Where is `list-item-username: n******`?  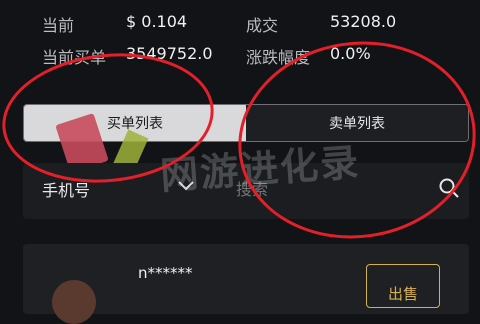 list-item-username: n****** is located at coordinates (165, 273).